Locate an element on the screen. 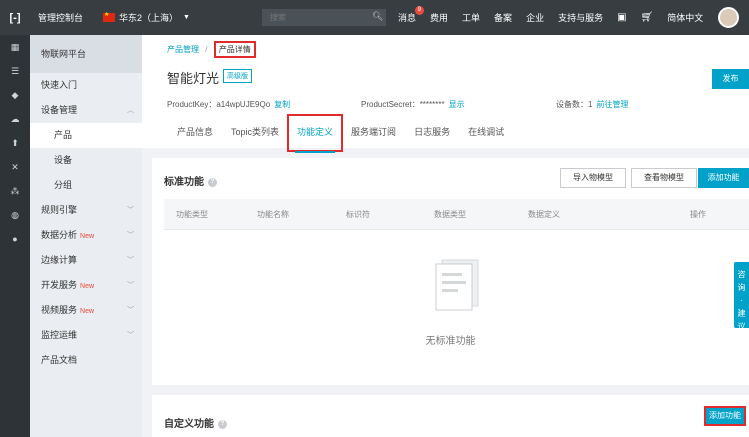  product-key-label: ProductKey：a14wpUJE9Qo is located at coordinates (219, 104).